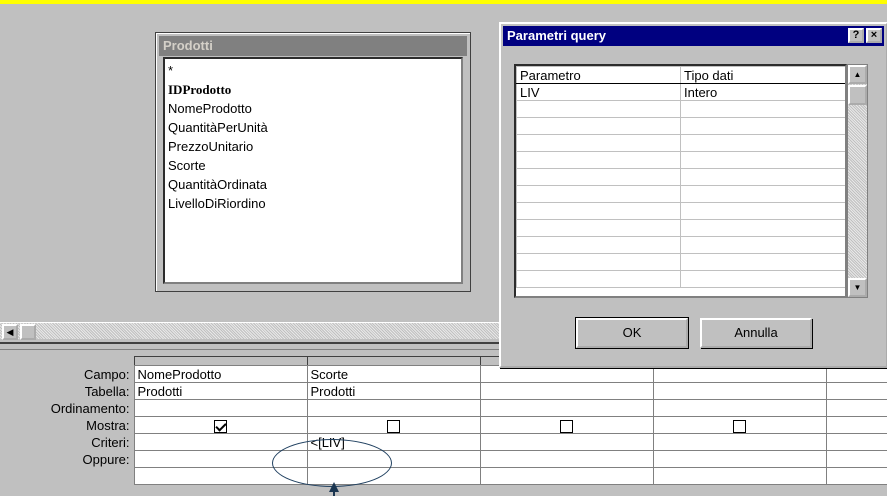 The width and height of the screenshot is (887, 496). What do you see at coordinates (67, 442) in the screenshot?
I see `row-label-criteri: Criteri:` at bounding box center [67, 442].